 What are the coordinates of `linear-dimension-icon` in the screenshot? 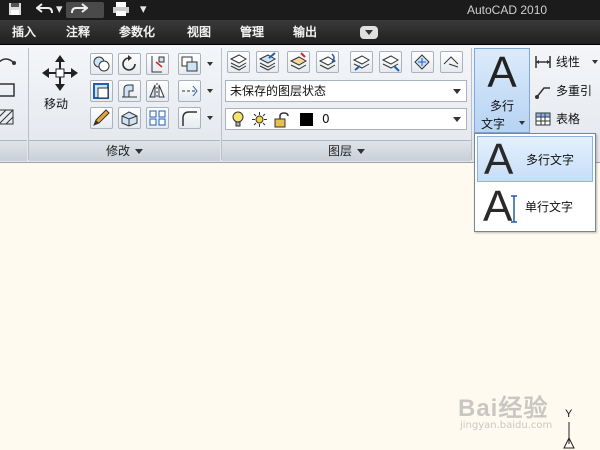 It's located at (543, 62).